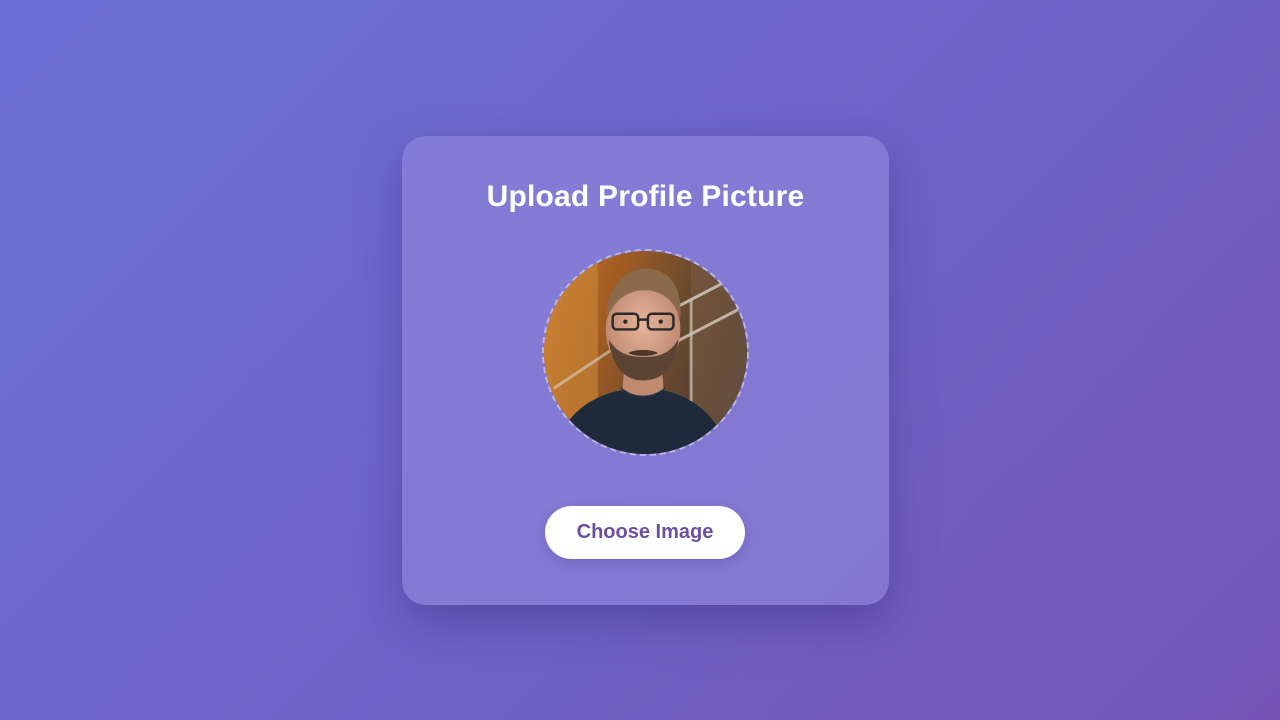  I want to click on card-title: Upload Profile Picture, so click(645, 196).